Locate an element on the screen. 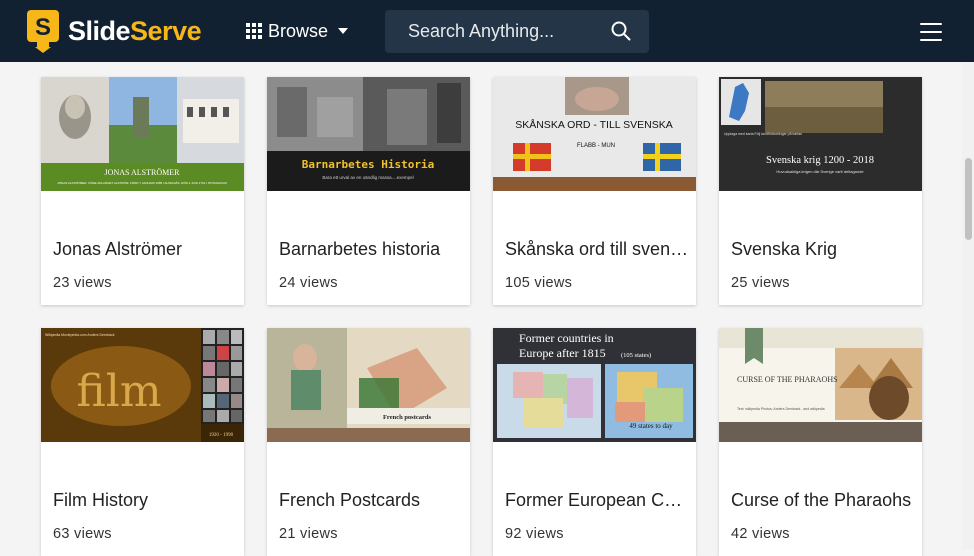  view-count: 21 views is located at coordinates (308, 534).